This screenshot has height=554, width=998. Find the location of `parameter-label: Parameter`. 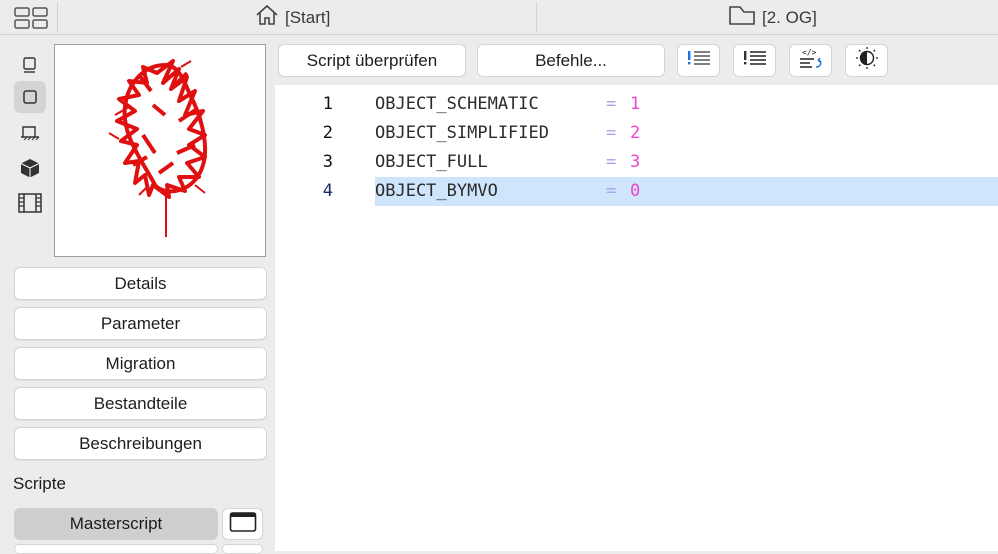

parameter-label: Parameter is located at coordinates (140, 323).